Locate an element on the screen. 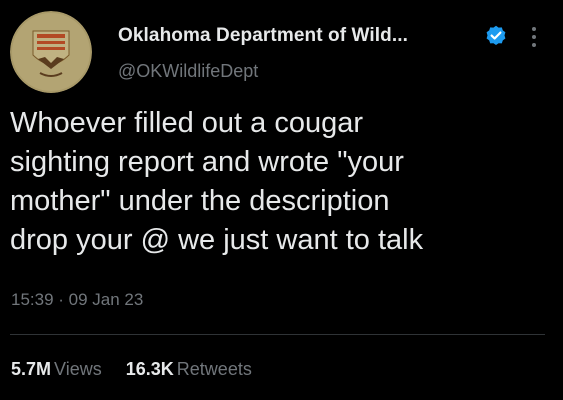 This screenshot has width=563, height=400. retweets-count: 16.3K is located at coordinates (149, 369).